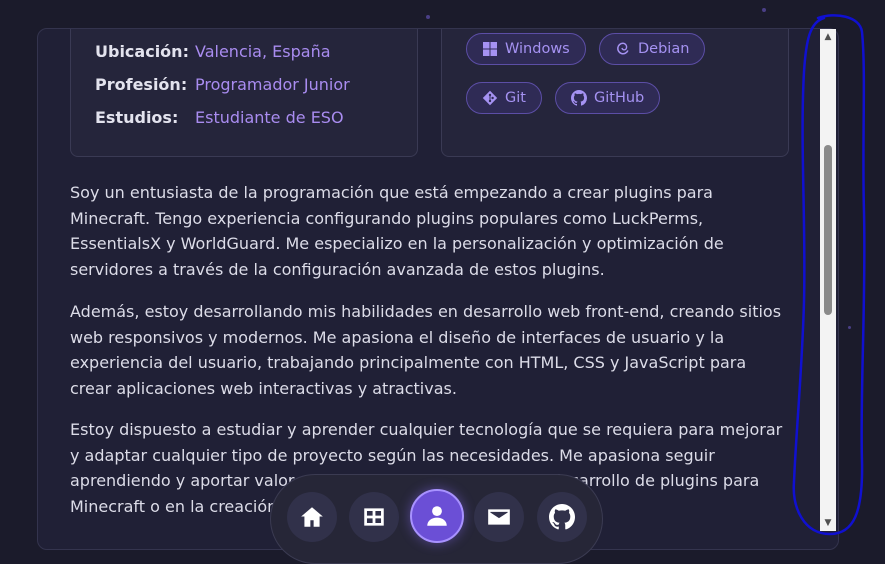  I want to click on nav-about-button, so click(437, 516).